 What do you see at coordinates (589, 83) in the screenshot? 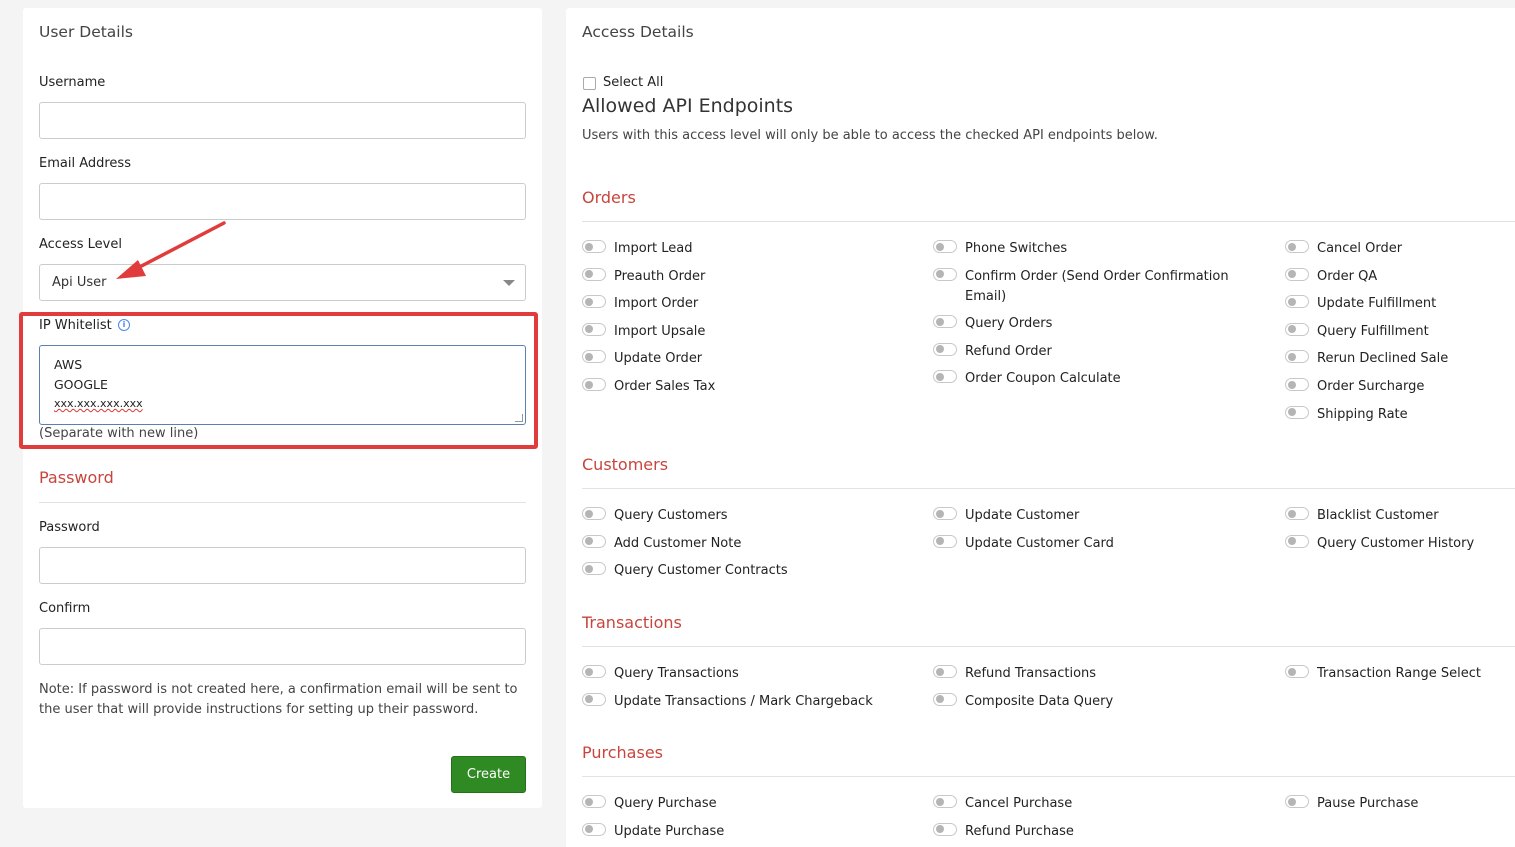
I see `select-all-checkbox` at bounding box center [589, 83].